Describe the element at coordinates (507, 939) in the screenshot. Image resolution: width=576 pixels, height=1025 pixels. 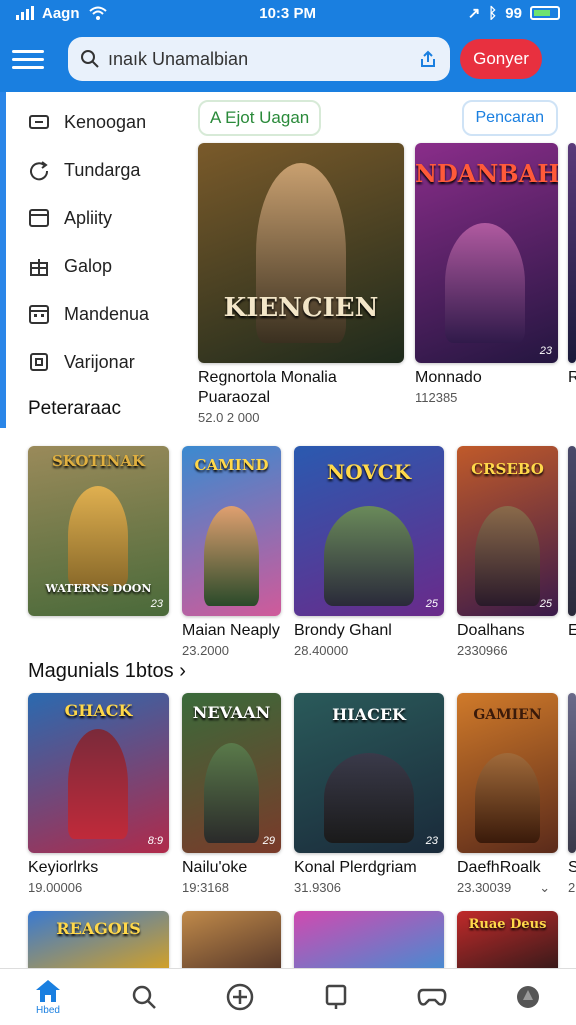
I see `game-card: Ruae Deus` at that location.